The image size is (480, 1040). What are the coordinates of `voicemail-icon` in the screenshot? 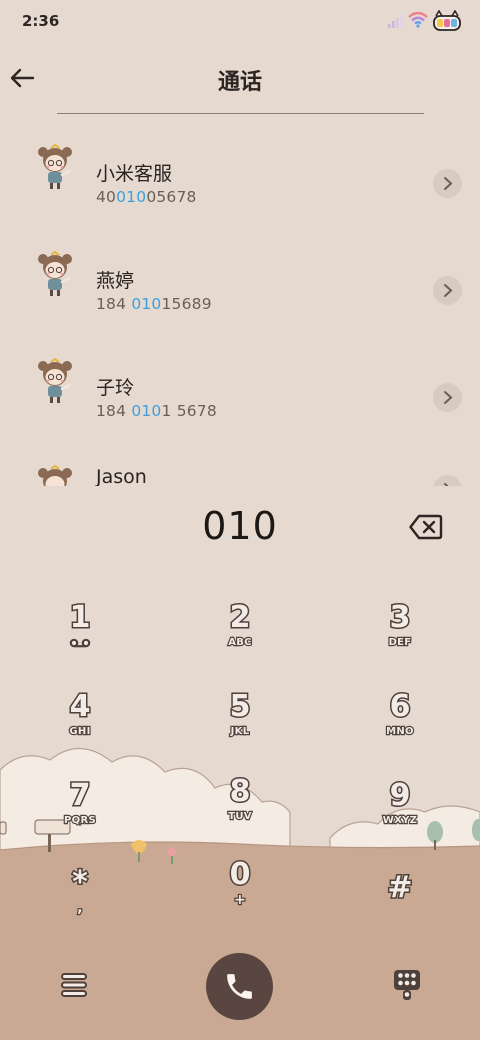 It's located at (80, 643).